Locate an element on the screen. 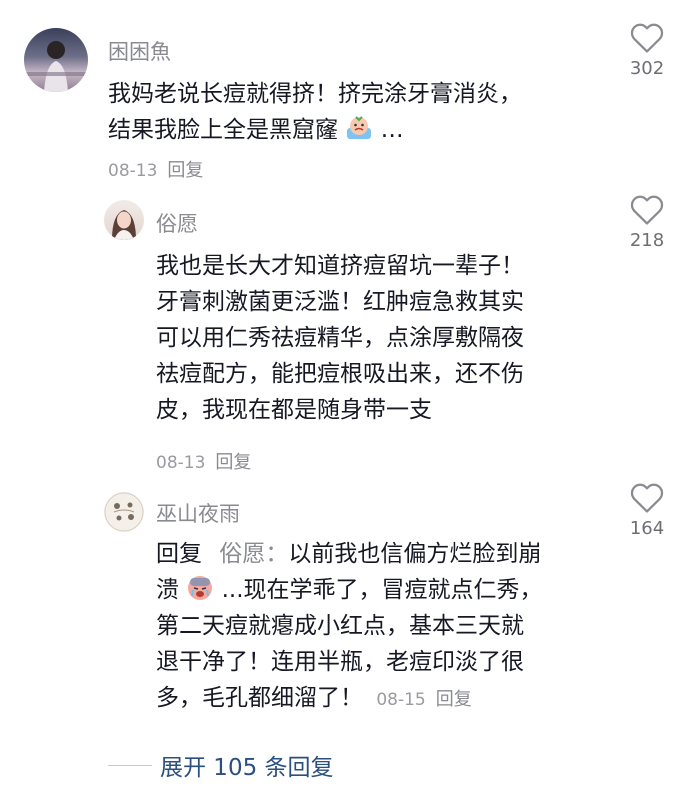 Image resolution: width=690 pixels, height=787 pixels. comment-line-text: 以前我也信偏方烂脸到崩 is located at coordinates (415, 554).